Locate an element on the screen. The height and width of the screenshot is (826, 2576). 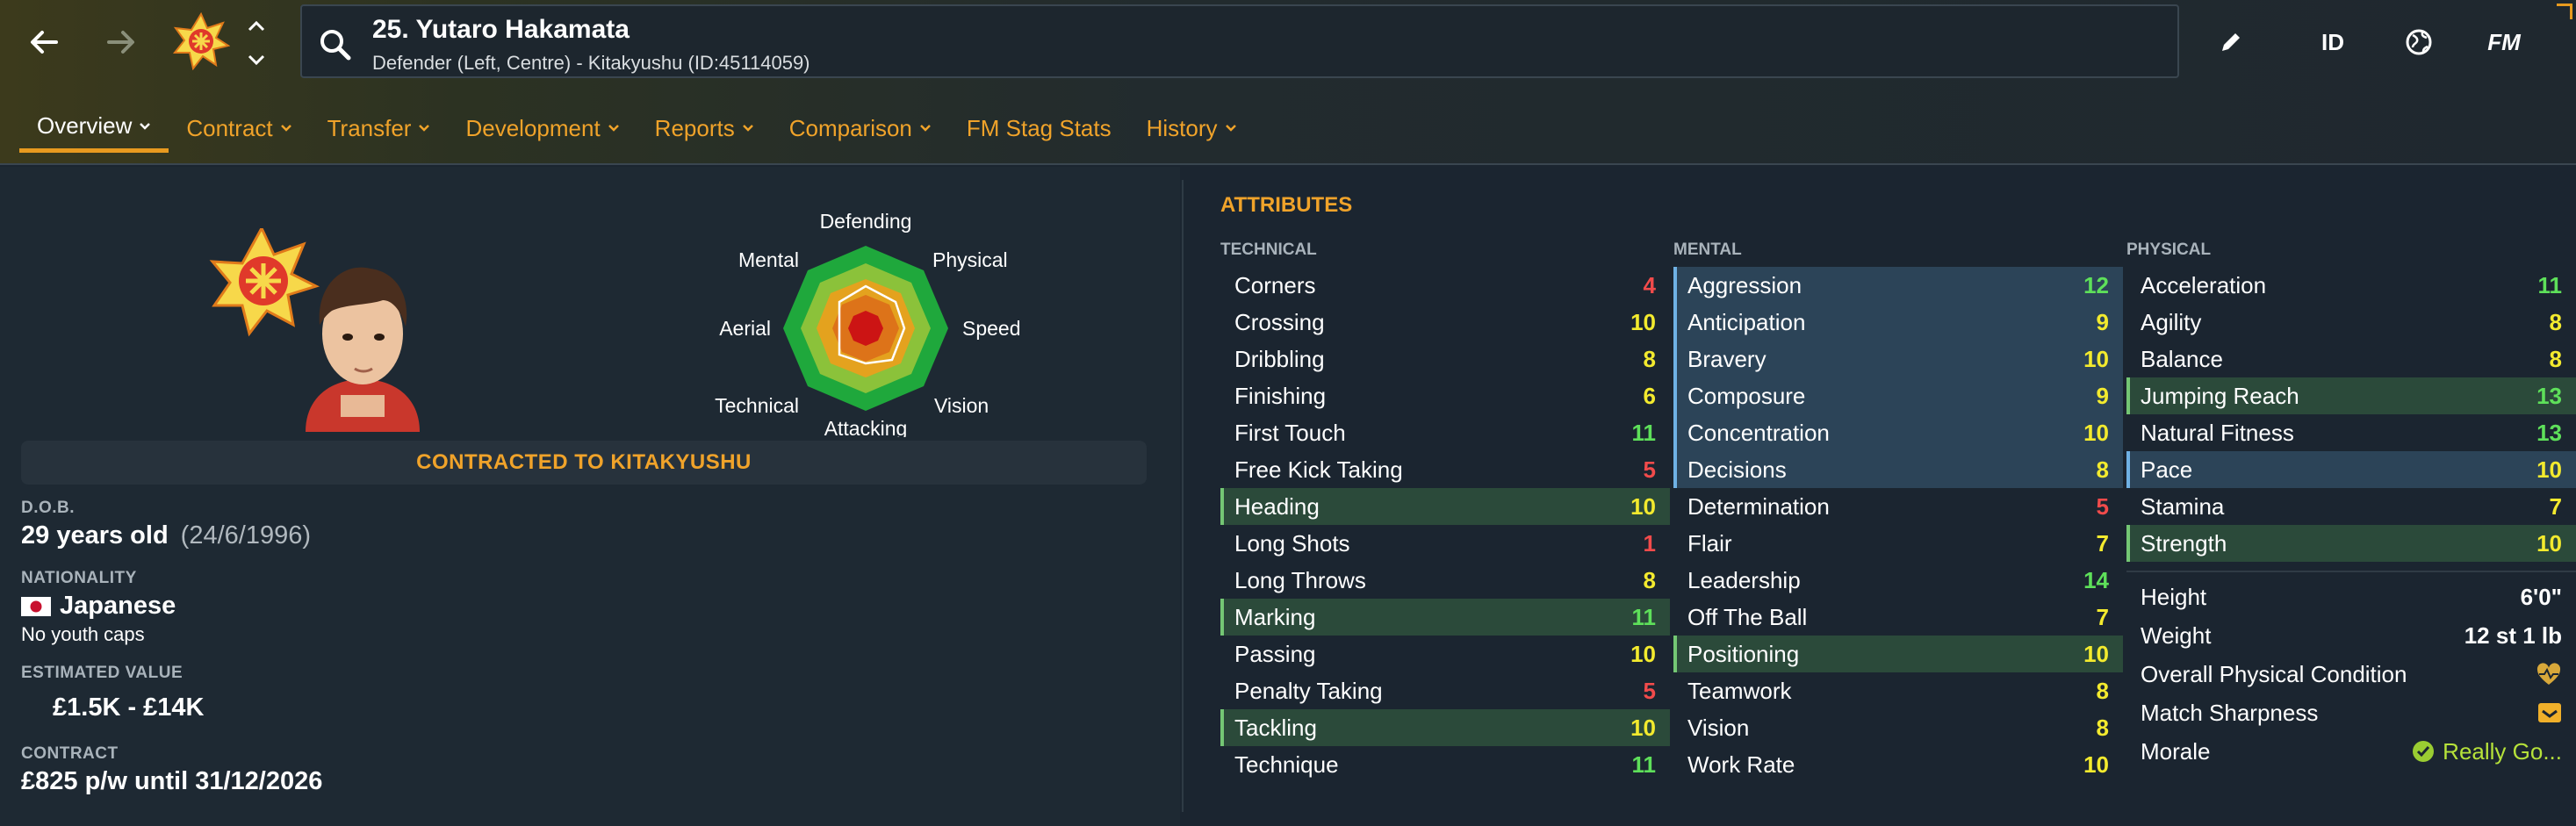
attribute-row-leadership: Leadership 14 is located at coordinates (1898, 580).